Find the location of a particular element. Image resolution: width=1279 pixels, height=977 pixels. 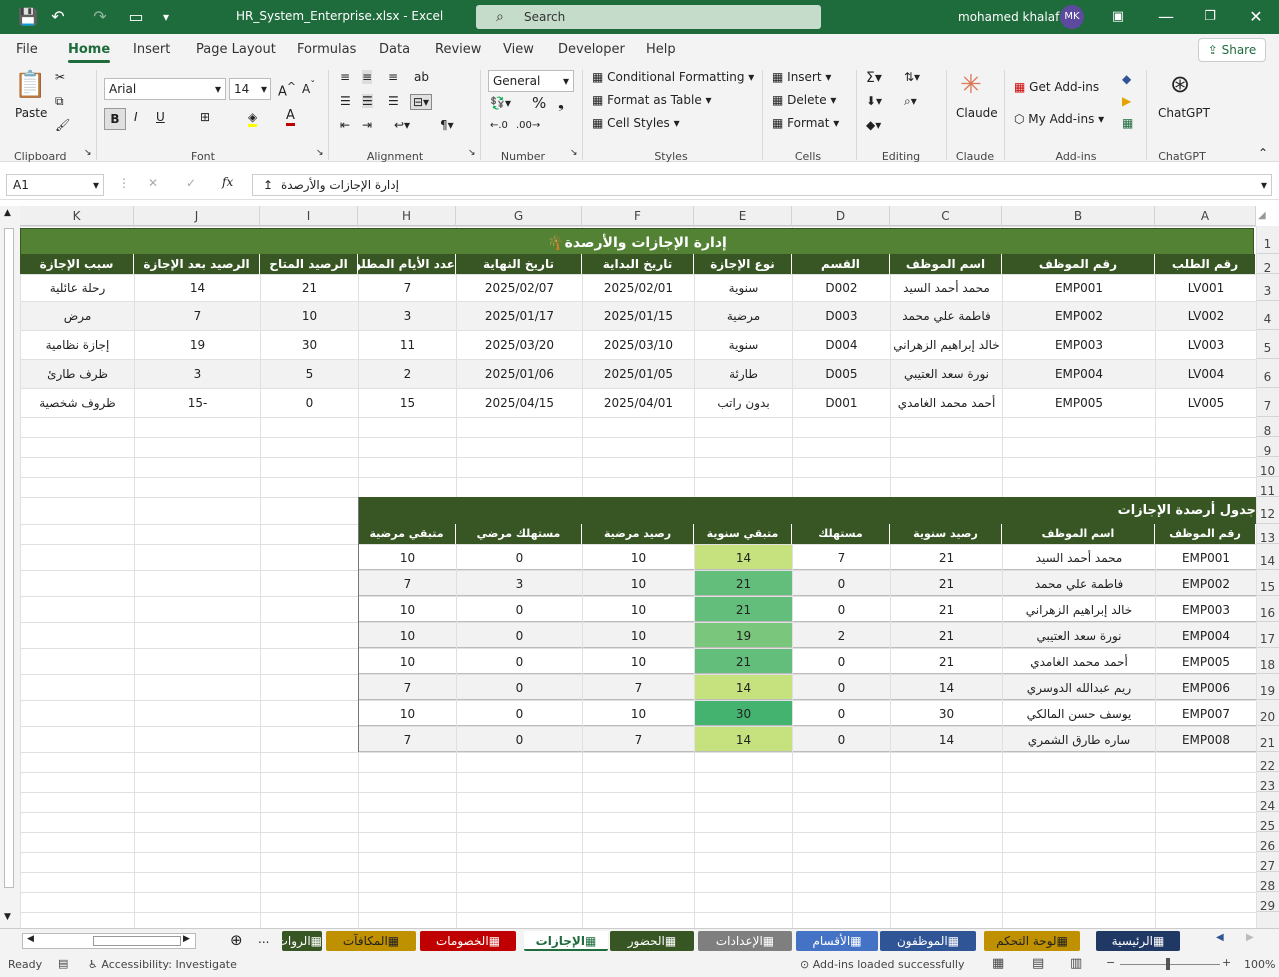

zoom-out-icon: − is located at coordinates (1110, 962).